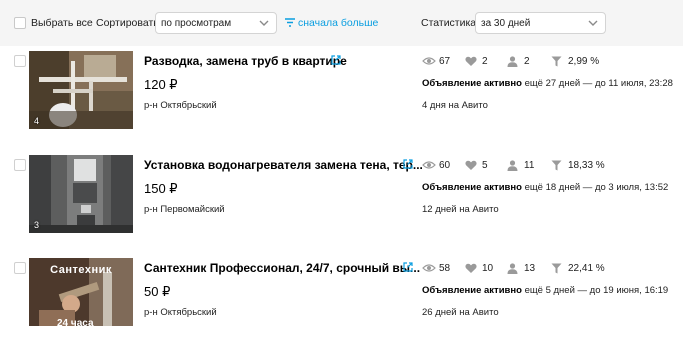 The height and width of the screenshot is (345, 683). I want to click on select-all-checkbox, so click(20, 23).